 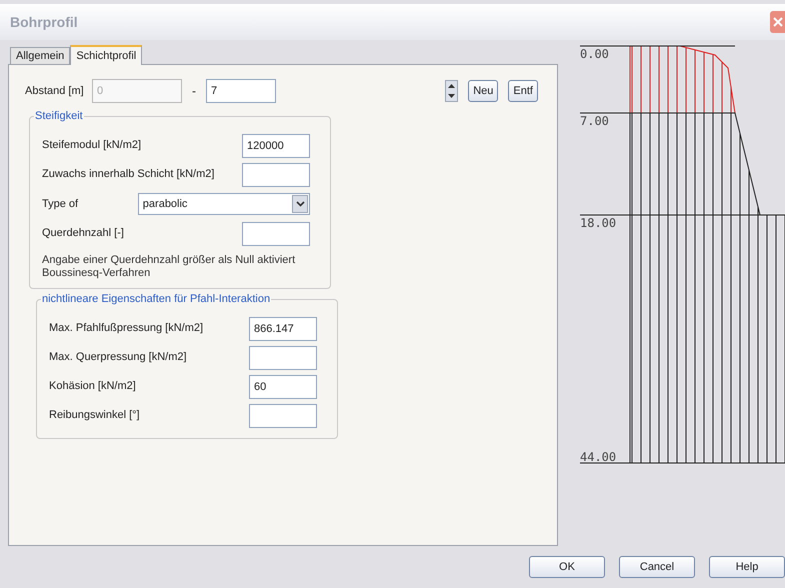 I want to click on field-label: Querdehnzahl [-], so click(x=83, y=234).